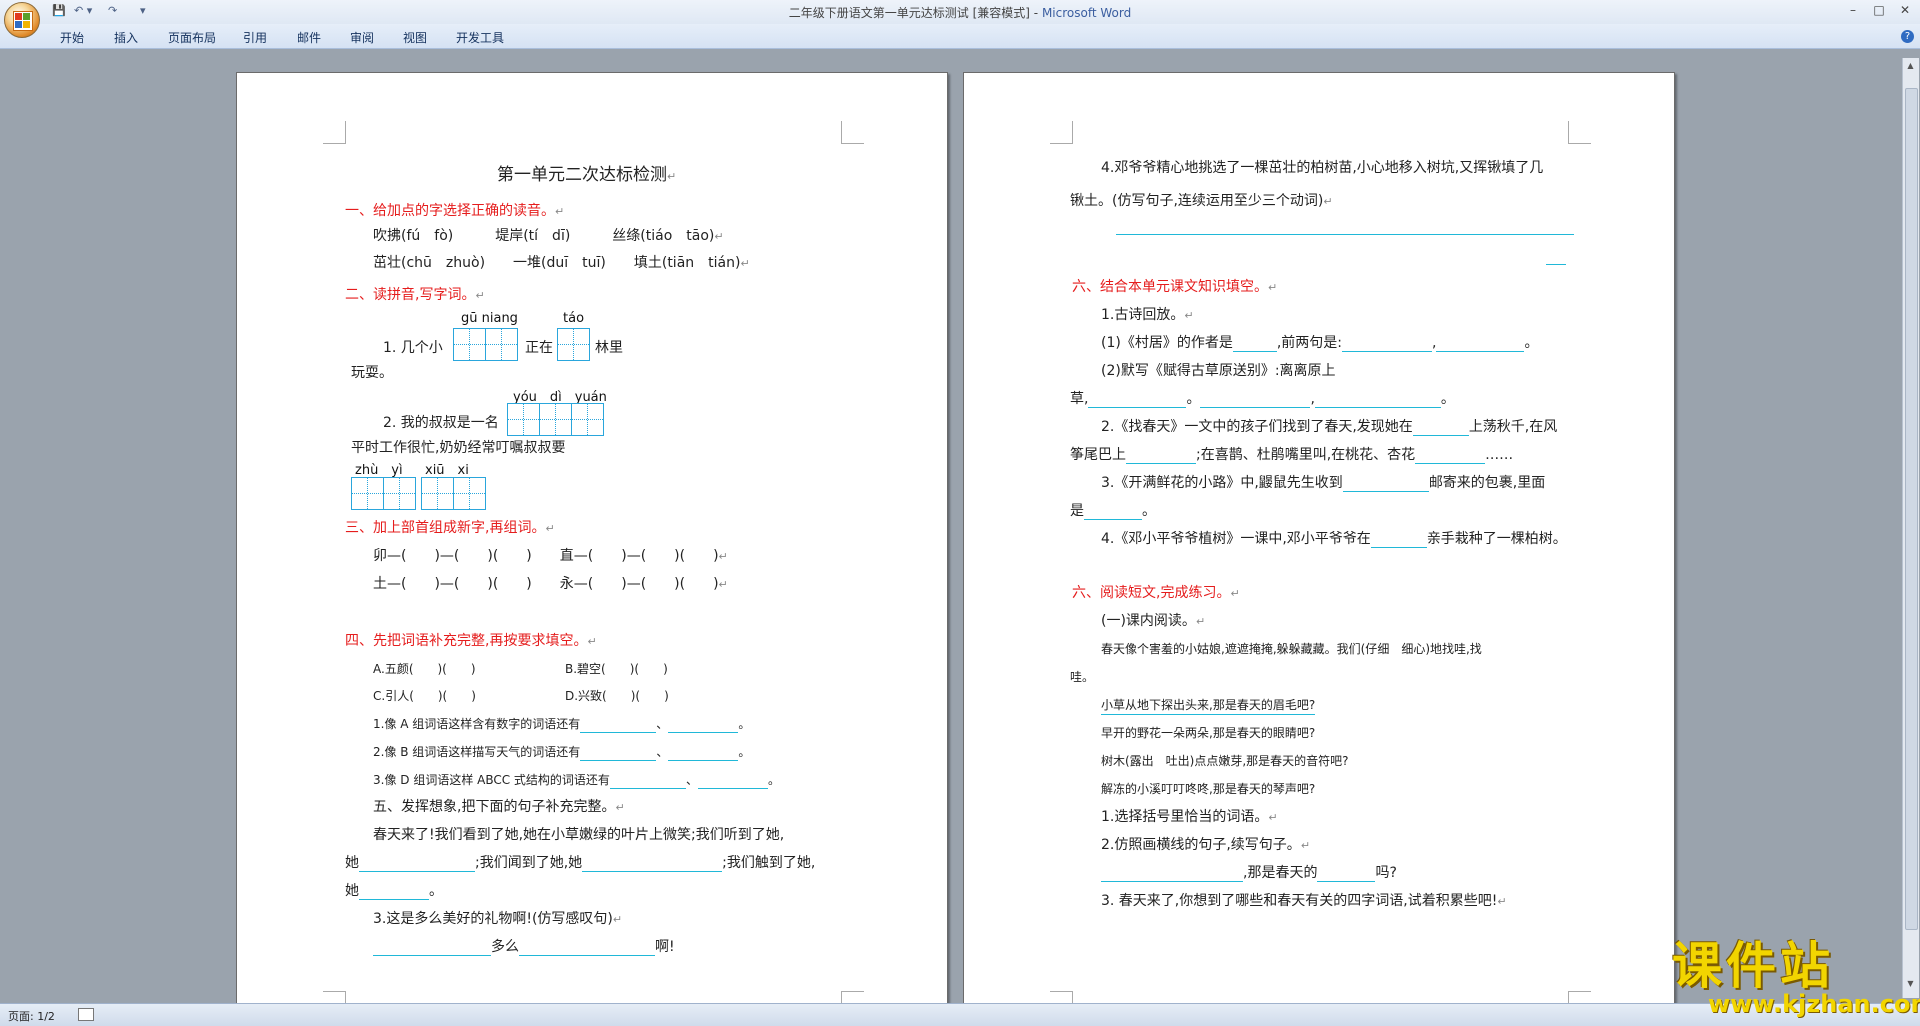 The width and height of the screenshot is (1920, 1026). I want to click on help-icon: ?, so click(1907, 36).